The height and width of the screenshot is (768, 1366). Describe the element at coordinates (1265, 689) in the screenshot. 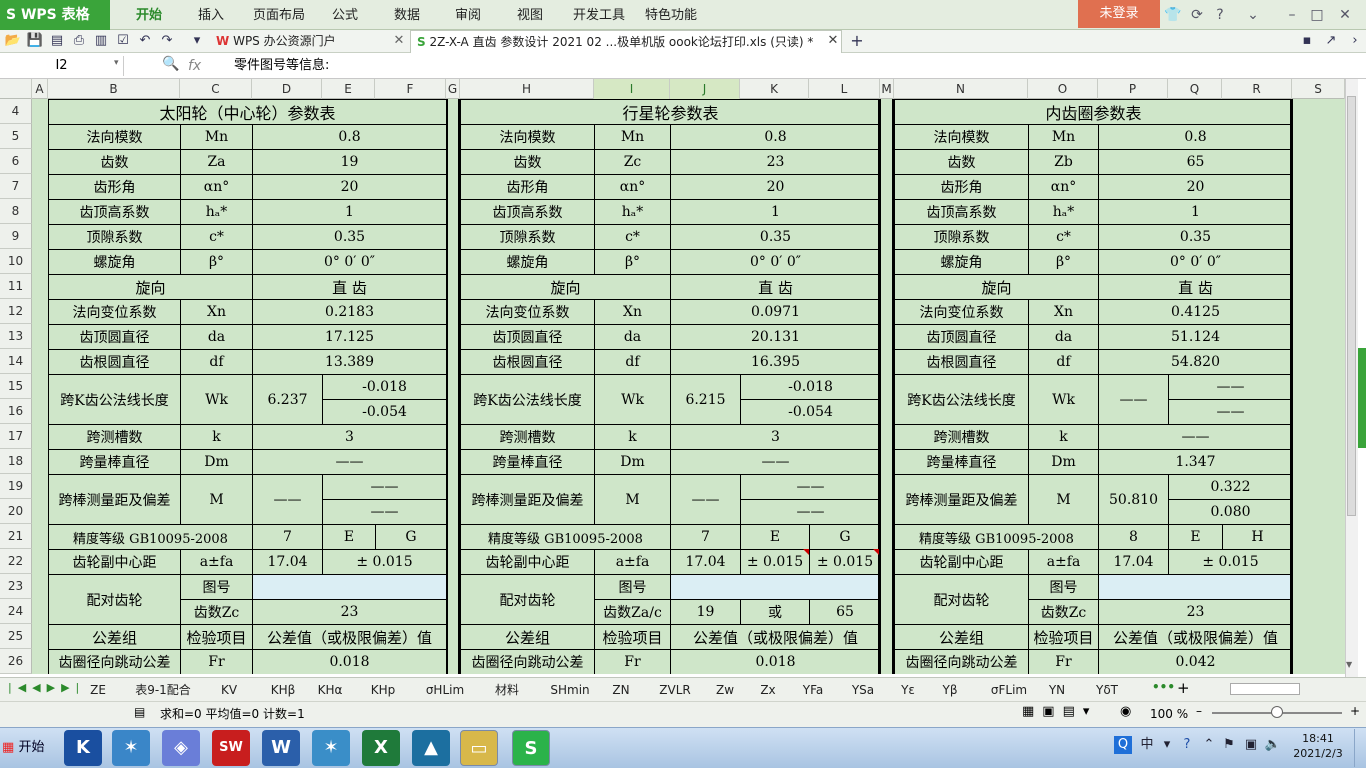

I see `horizontal-scrollbar` at that location.